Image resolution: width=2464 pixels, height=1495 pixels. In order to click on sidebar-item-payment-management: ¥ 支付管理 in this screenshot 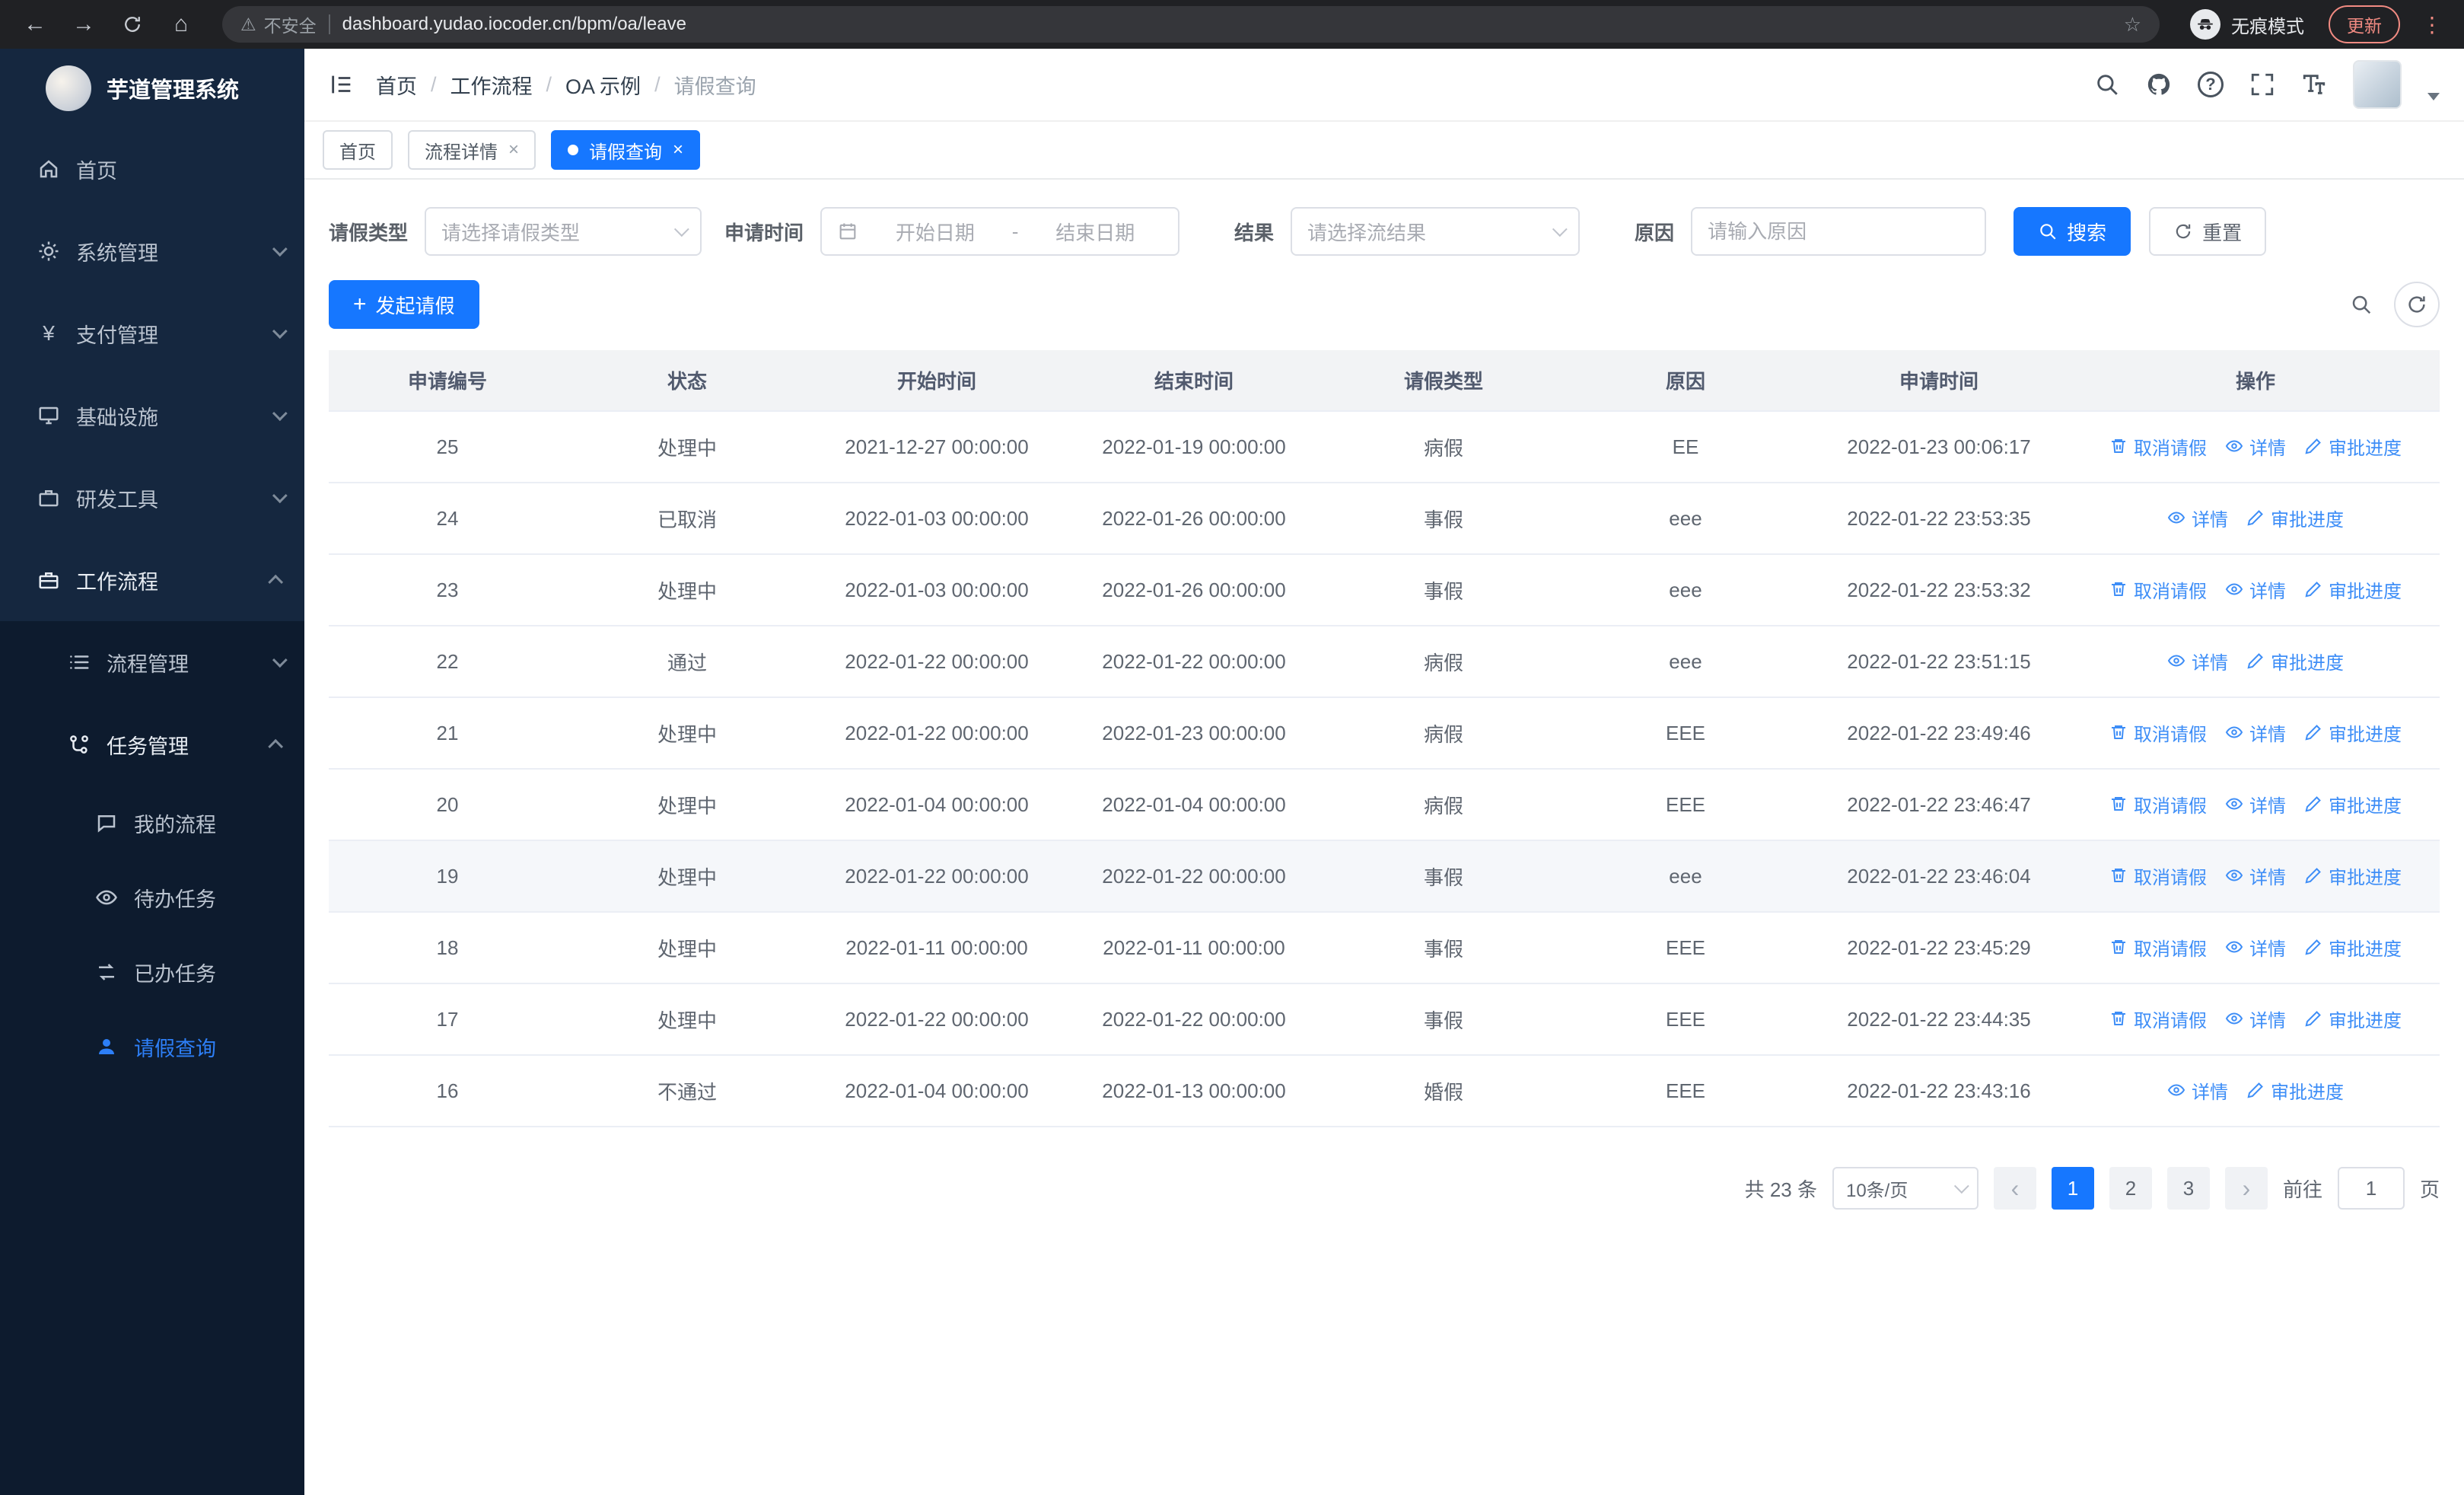, I will do `click(152, 333)`.